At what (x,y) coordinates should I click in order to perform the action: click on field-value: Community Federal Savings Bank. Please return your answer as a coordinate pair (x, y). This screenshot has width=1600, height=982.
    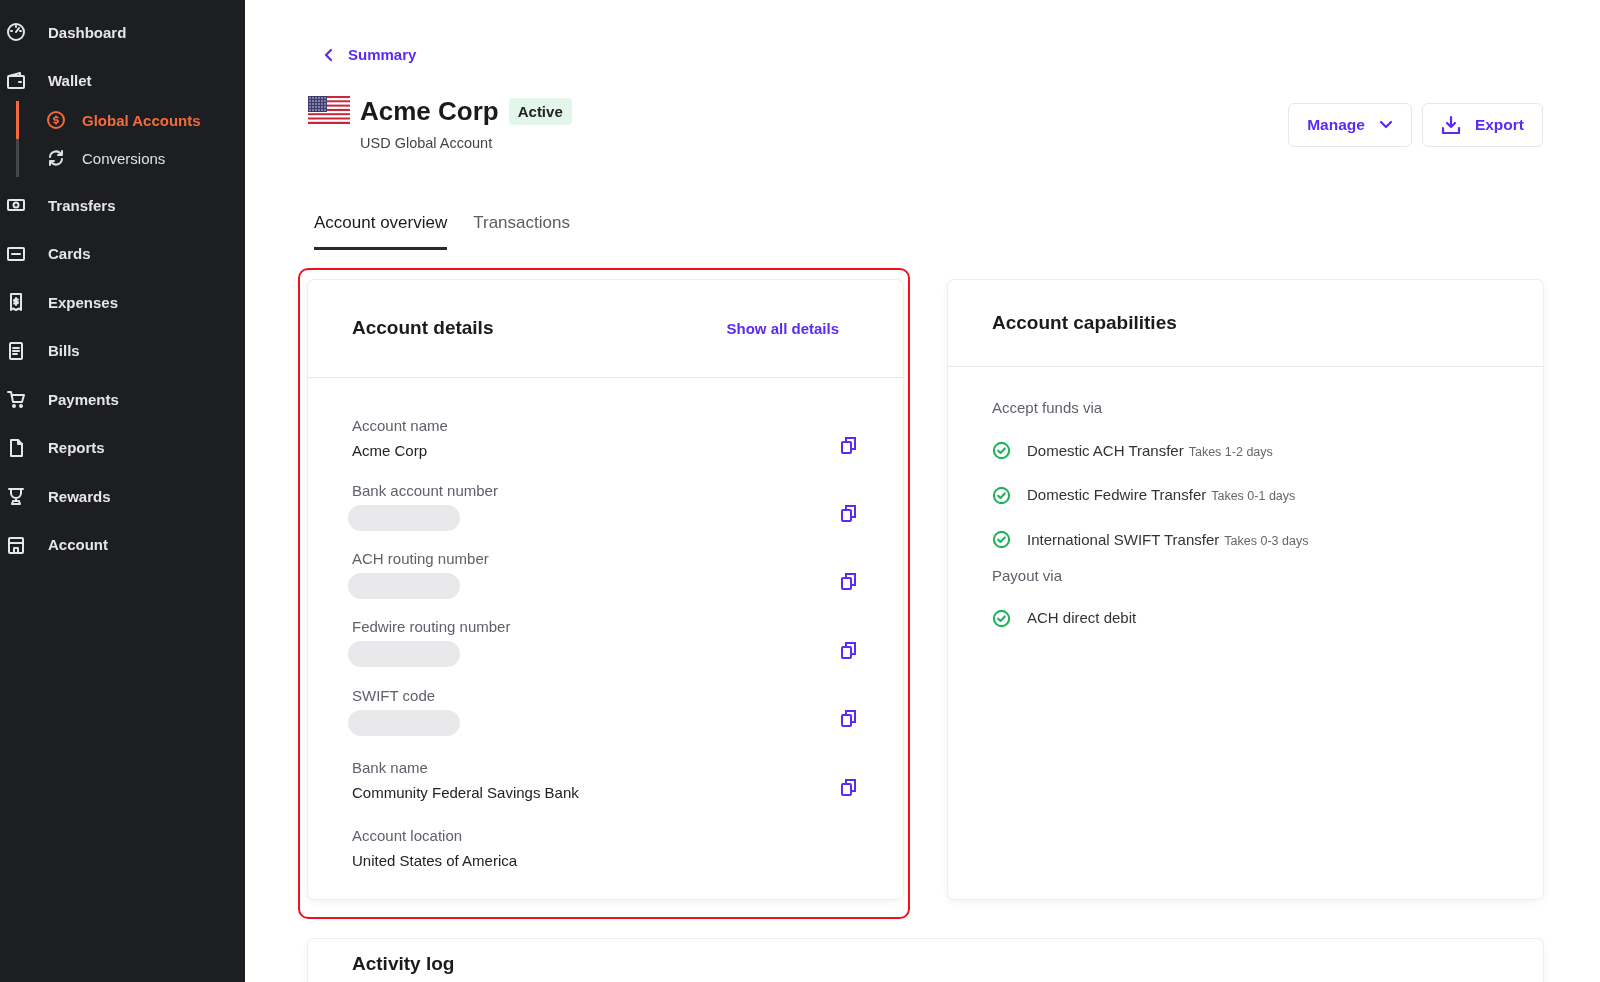
    Looking at the image, I should click on (465, 792).